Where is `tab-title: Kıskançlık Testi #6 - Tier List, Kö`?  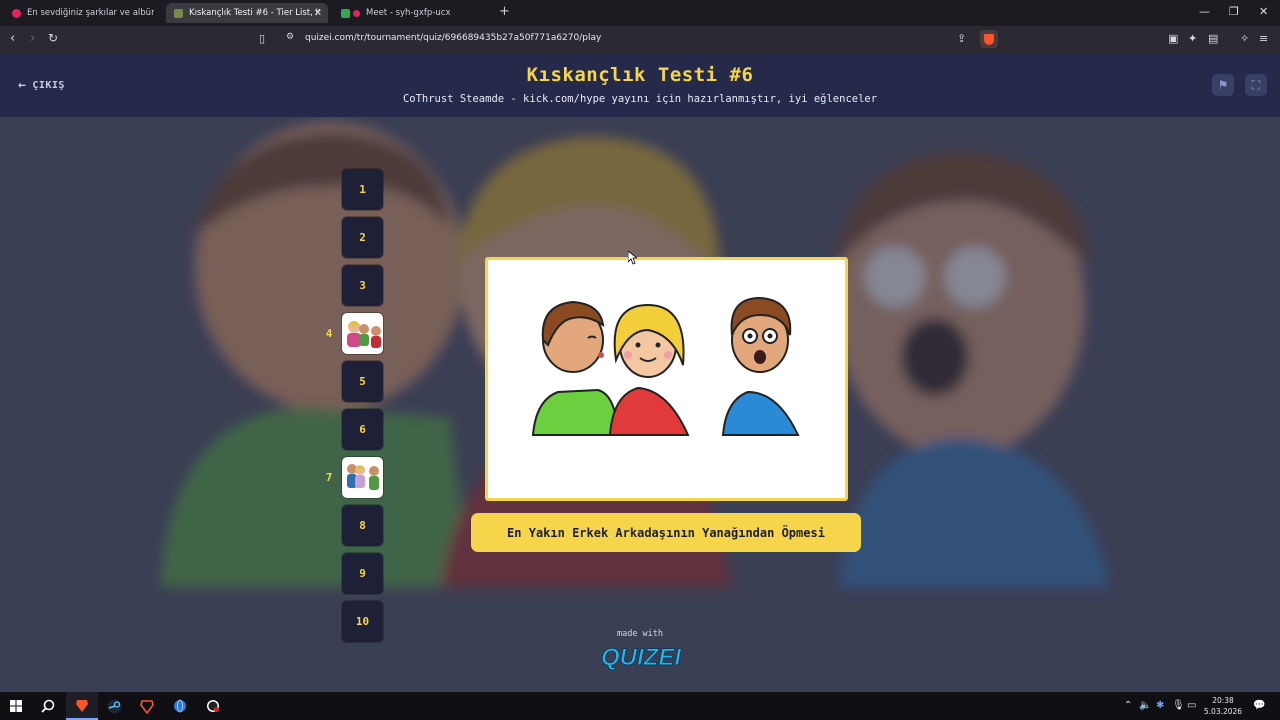
tab-title: Kıskançlık Testi #6 - Tier List, Kö is located at coordinates (254, 13).